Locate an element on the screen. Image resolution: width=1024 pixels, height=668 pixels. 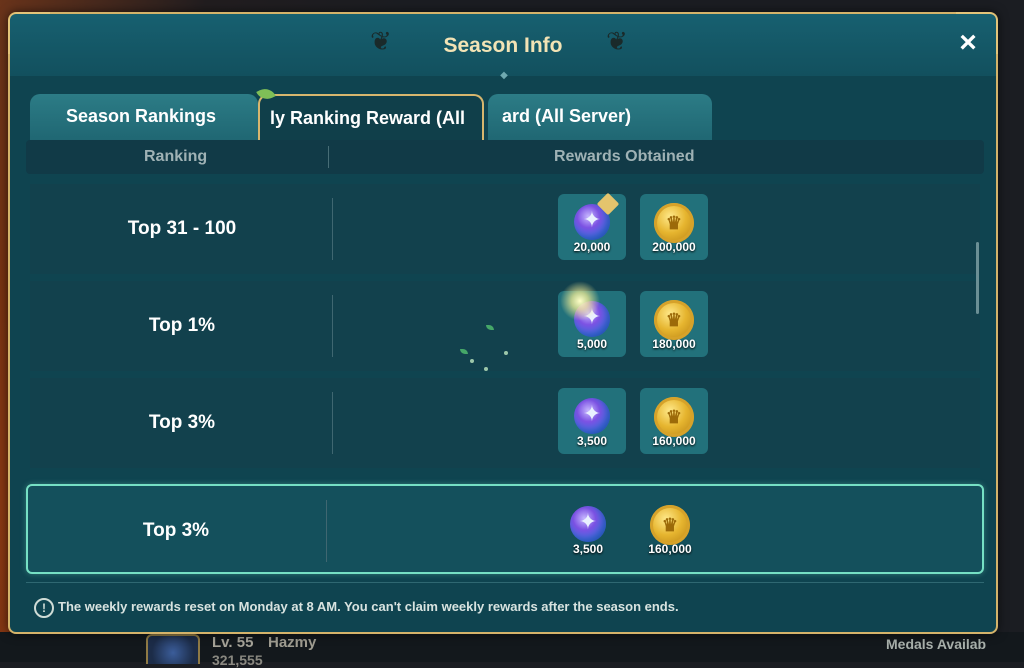
reward-amount: 180,000 is located at coordinates (674, 344).